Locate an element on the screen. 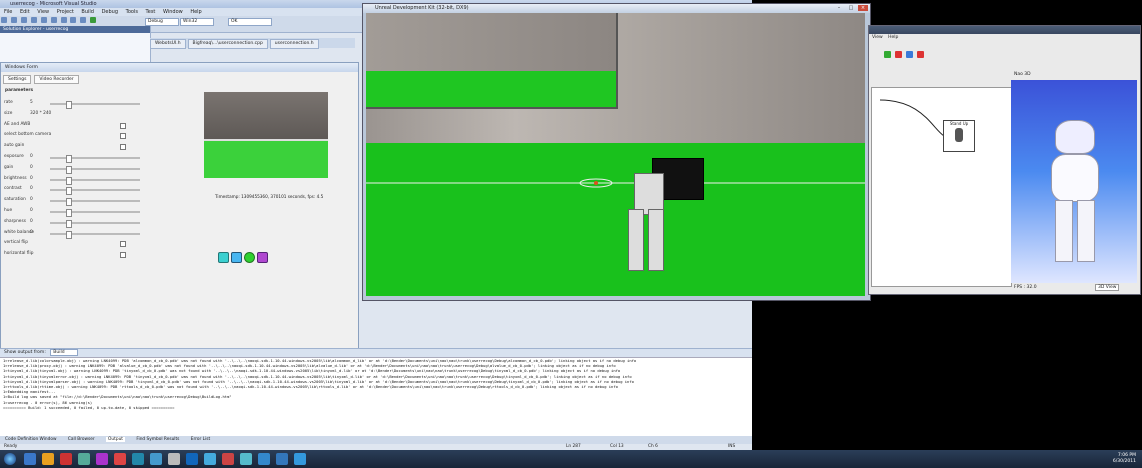  maximize-icon: □ is located at coordinates (851, 8).